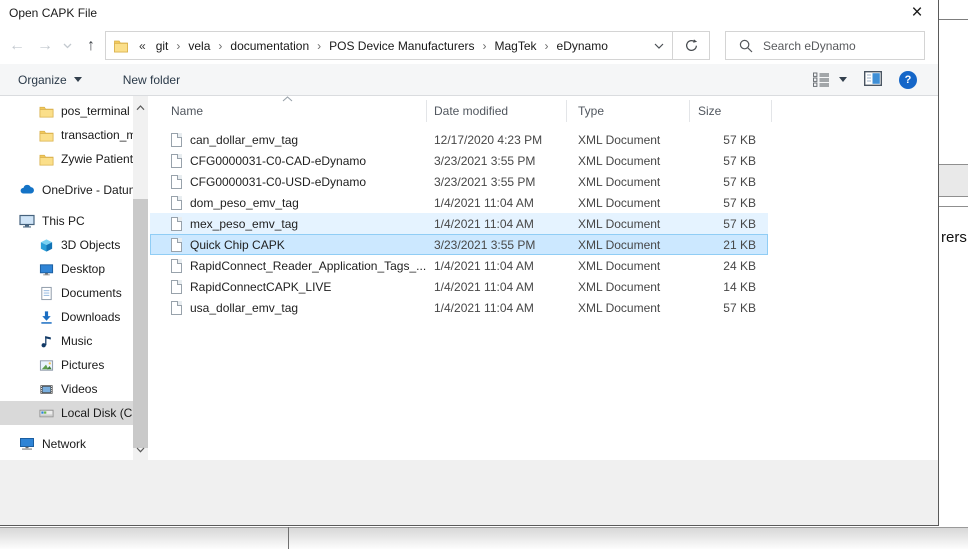 The image size is (968, 549). I want to click on sidebar-item-documents: Documents, so click(66, 293).